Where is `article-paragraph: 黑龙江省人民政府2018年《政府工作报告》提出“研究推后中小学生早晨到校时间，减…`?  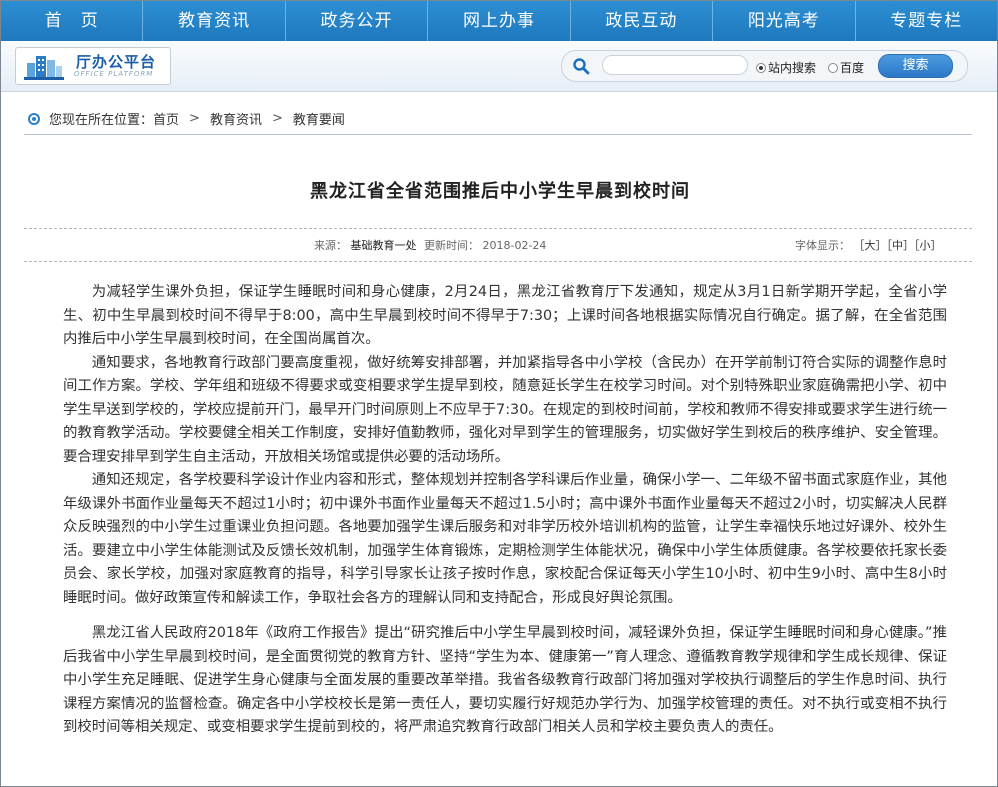 article-paragraph: 黑龙江省人民政府2018年《政府工作报告》提出“研究推后中小学生早晨到校时间，减… is located at coordinates (505, 680).